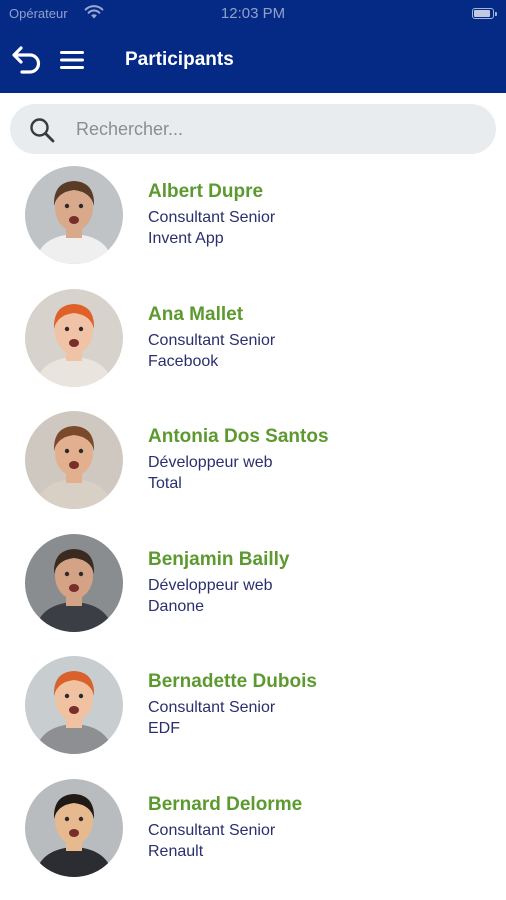 The image size is (506, 900). I want to click on participant-row: Ana Mallet Consultant Senior Facebook, so click(253, 344).